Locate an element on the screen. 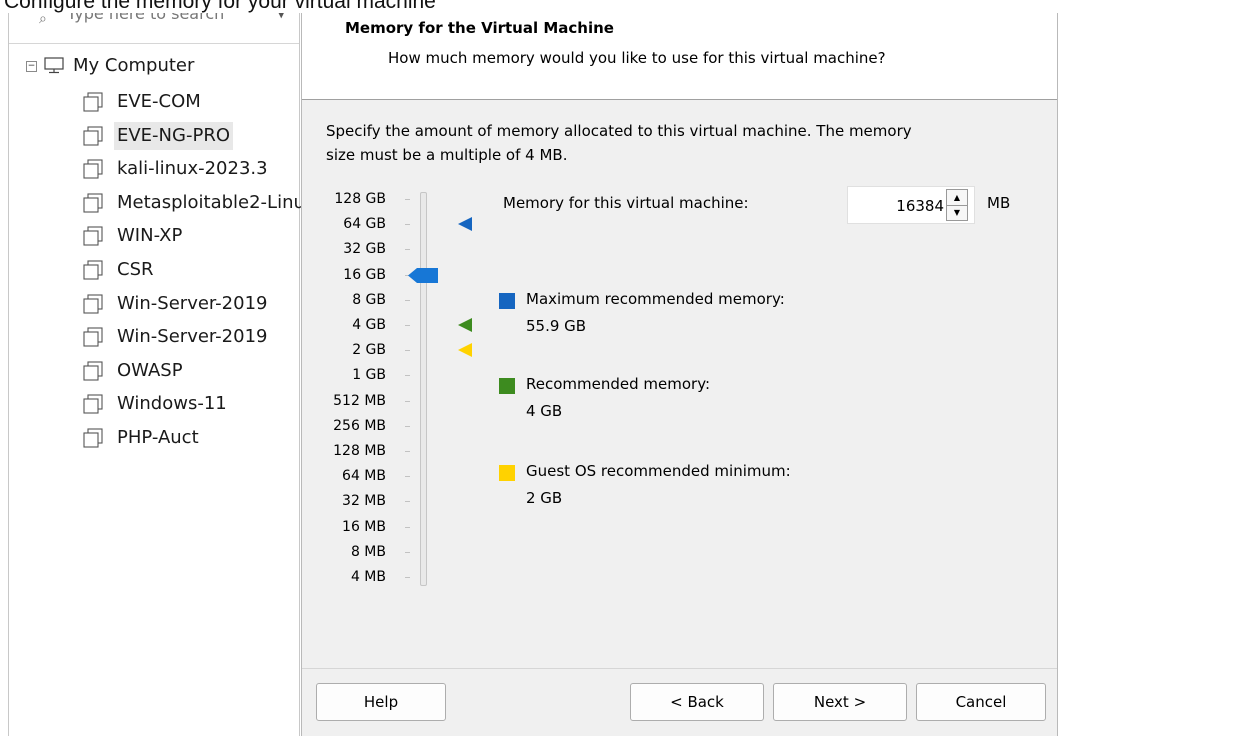 The height and width of the screenshot is (736, 1251). description-line-2: size must be a multiple of 4 MB. is located at coordinates (447, 155).